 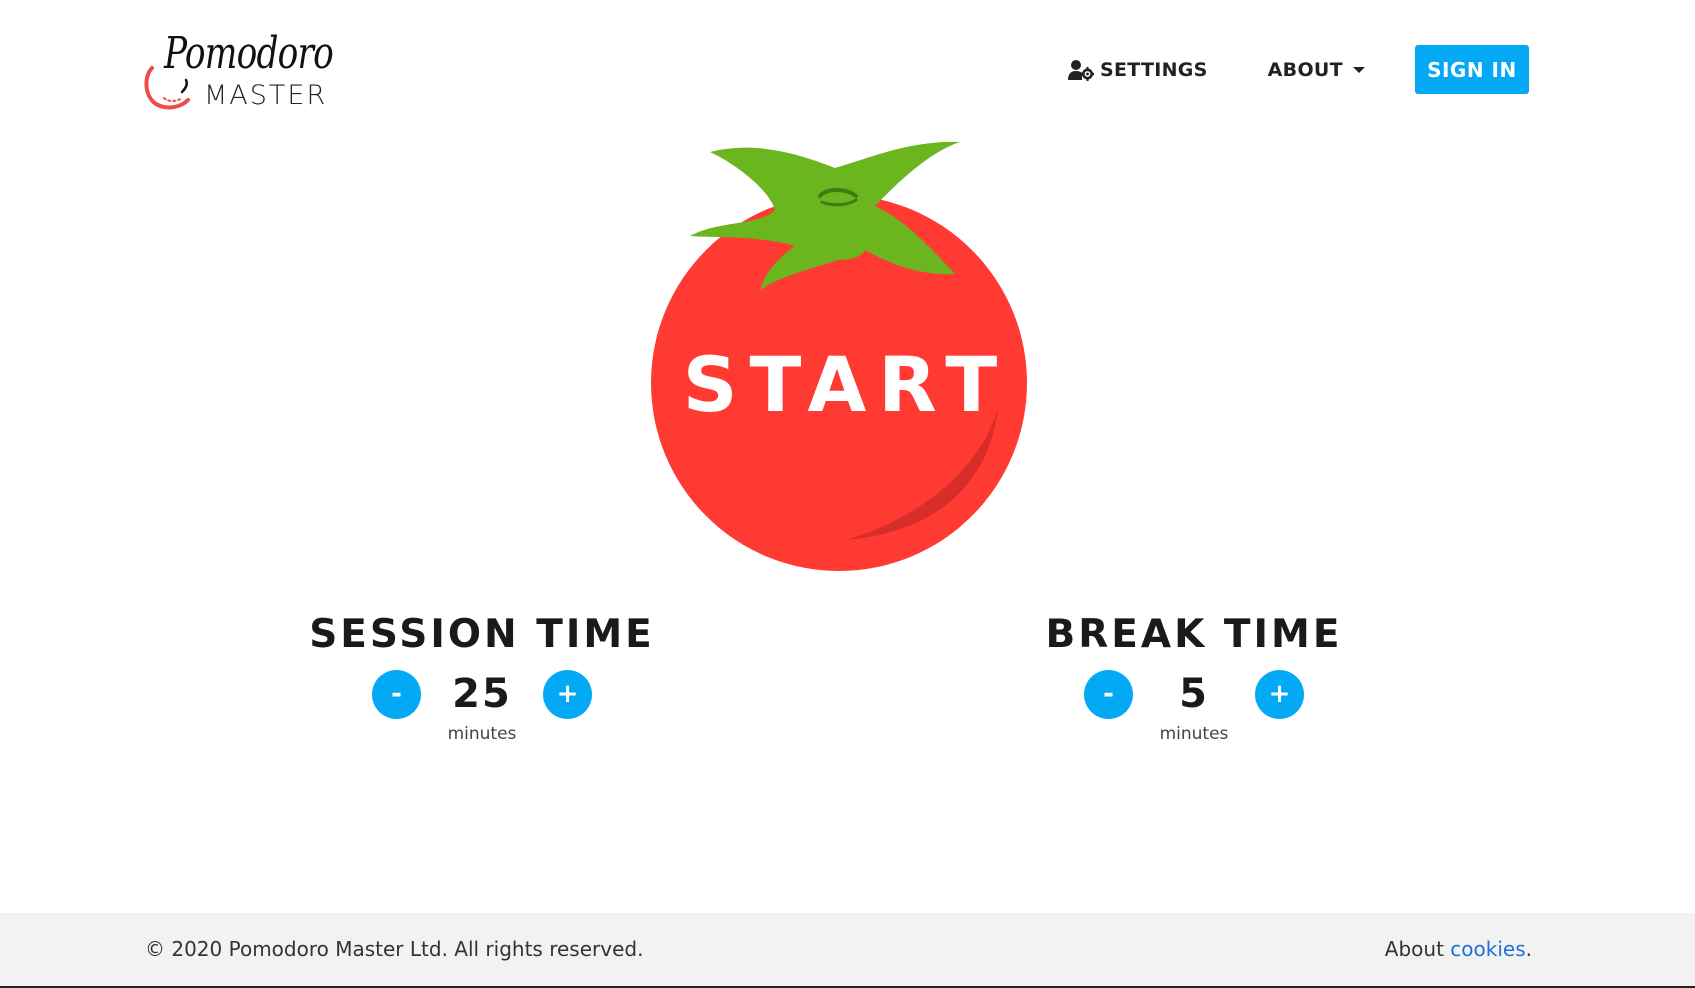 What do you see at coordinates (1358, 69) in the screenshot?
I see `caret-down-icon` at bounding box center [1358, 69].